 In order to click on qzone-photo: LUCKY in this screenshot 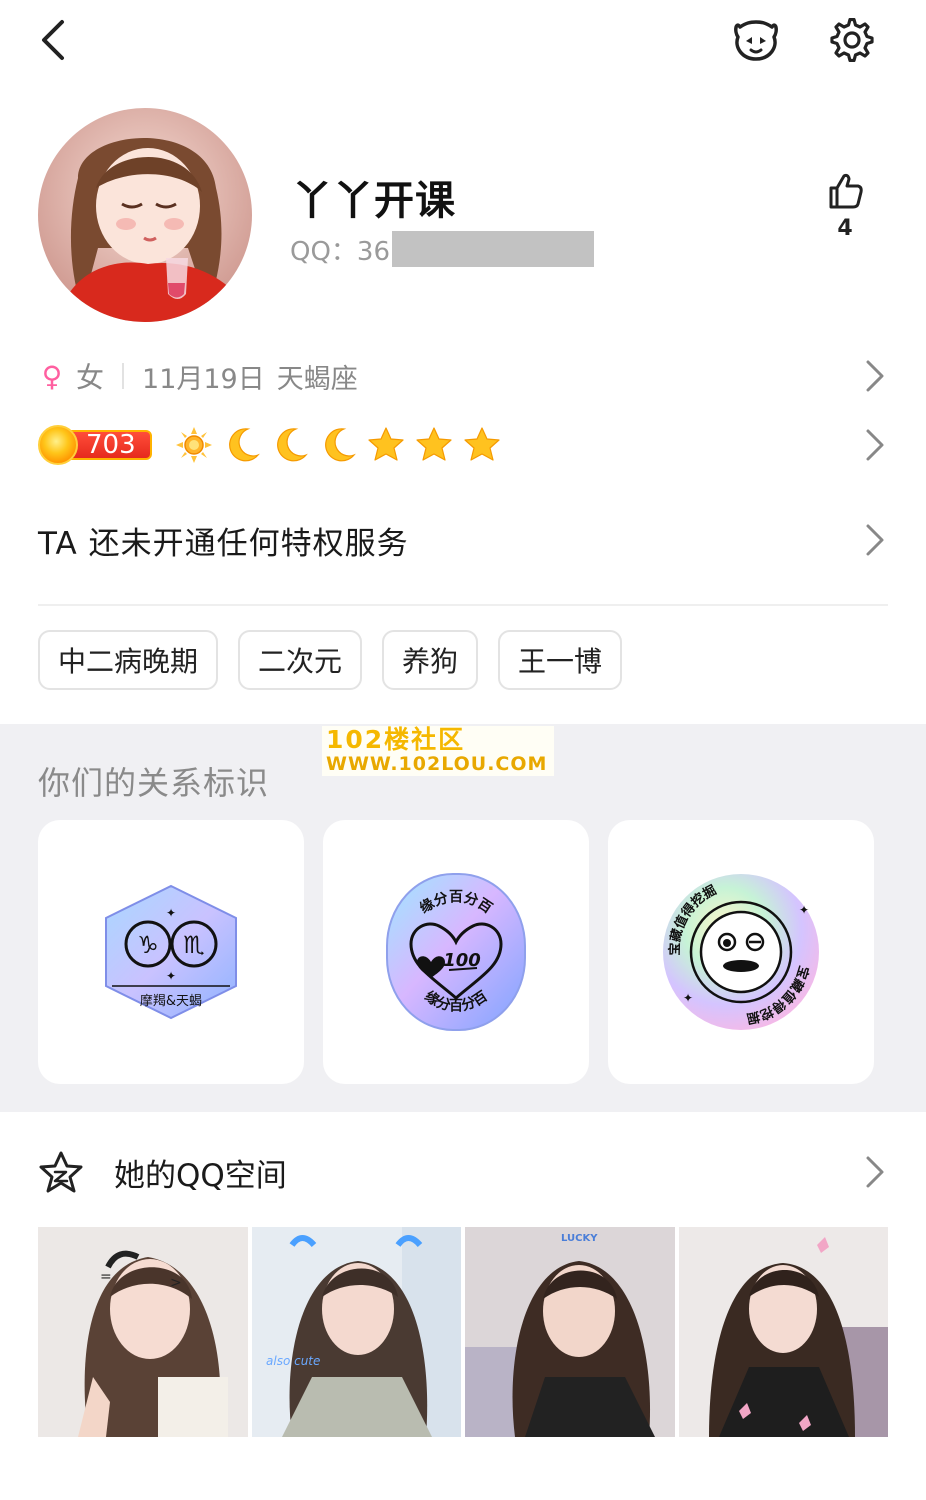, I will do `click(570, 1332)`.